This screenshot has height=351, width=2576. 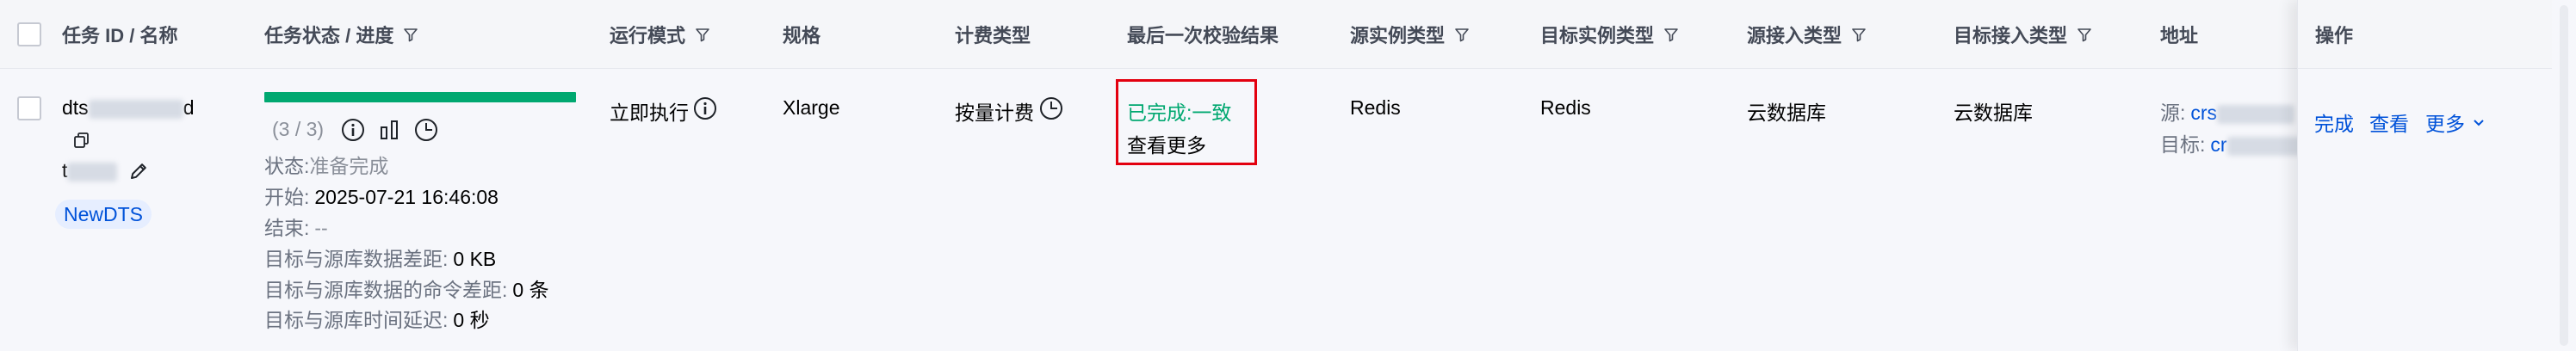 I want to click on status-line: 状态:准备完成, so click(x=326, y=165).